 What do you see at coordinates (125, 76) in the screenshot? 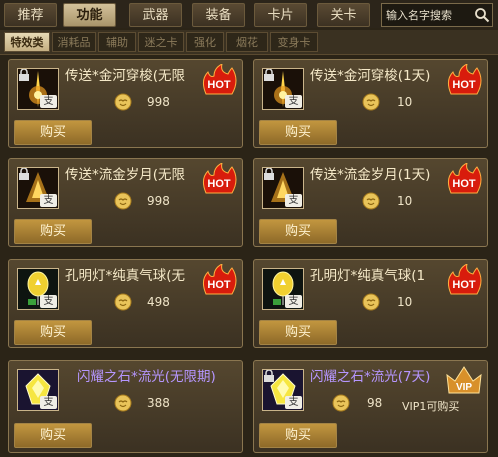
I see `item-name: 传送*金河穿梭(无限` at bounding box center [125, 76].